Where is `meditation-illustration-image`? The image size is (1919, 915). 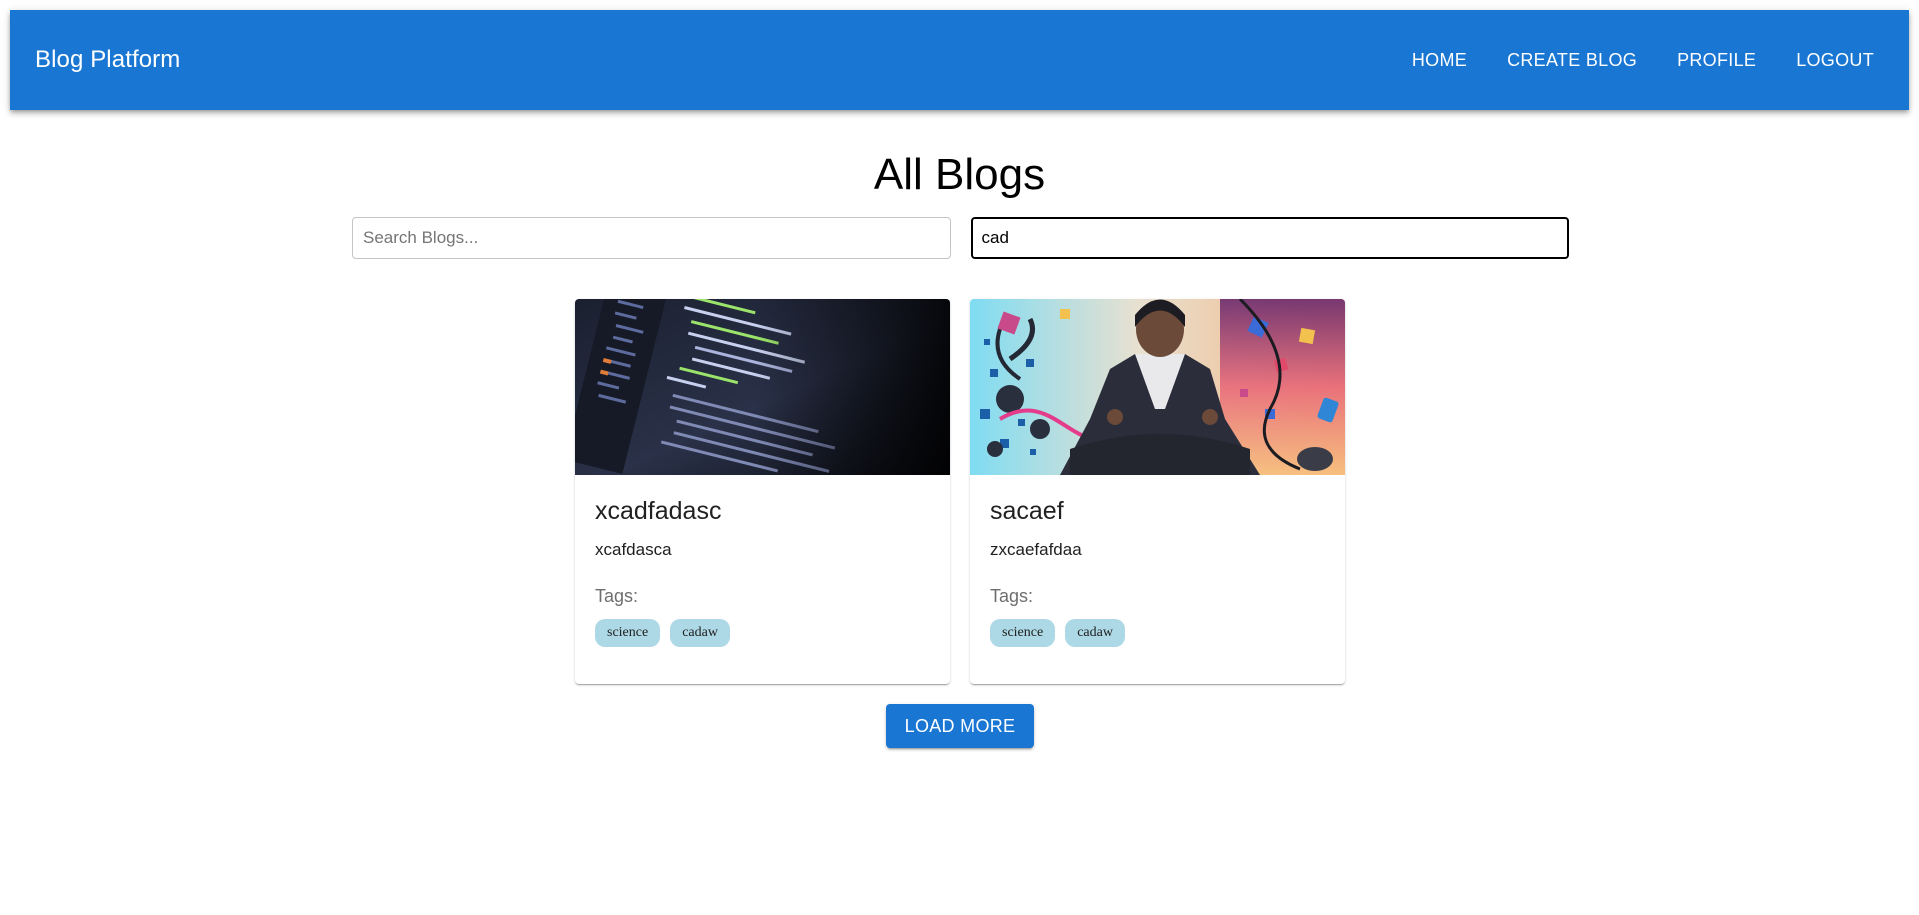
meditation-illustration-image is located at coordinates (1157, 387).